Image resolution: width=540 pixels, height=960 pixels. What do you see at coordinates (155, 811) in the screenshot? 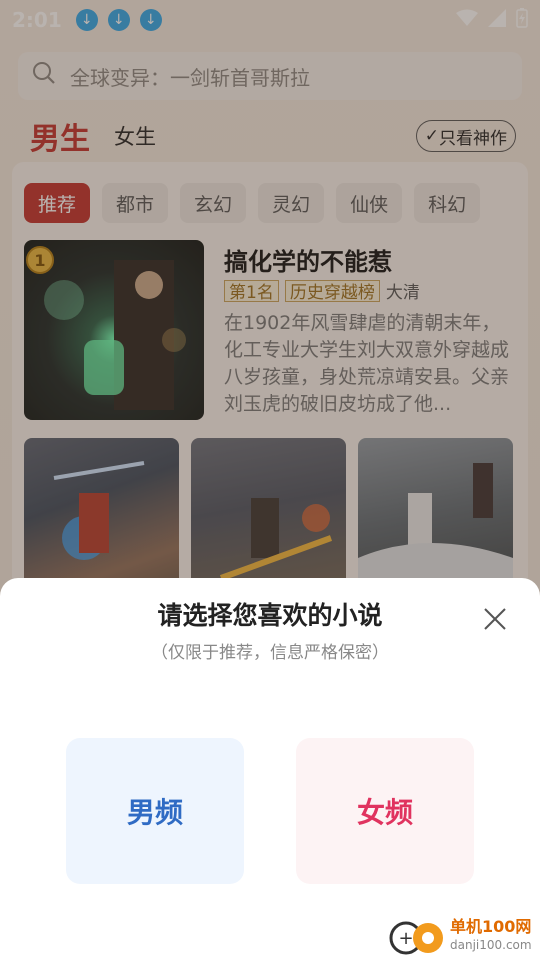
I see `male-choice-button: 男频` at bounding box center [155, 811].